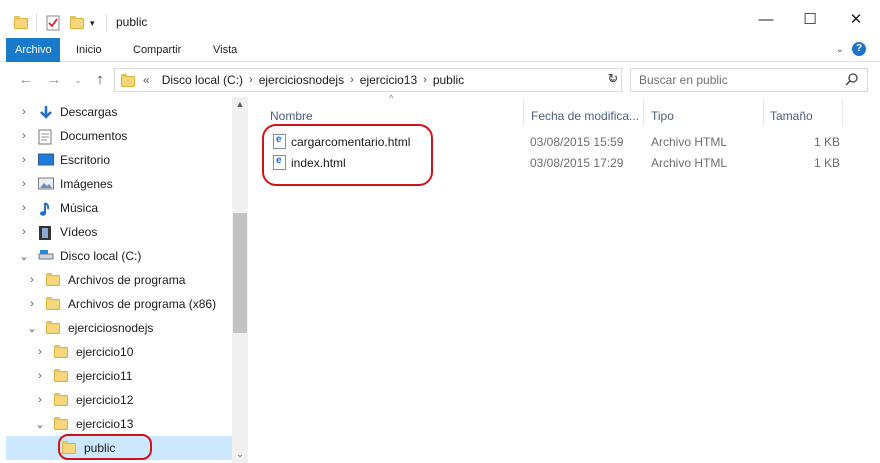  I want to click on sidebar-item-label: Archivos de programa, so click(127, 280).